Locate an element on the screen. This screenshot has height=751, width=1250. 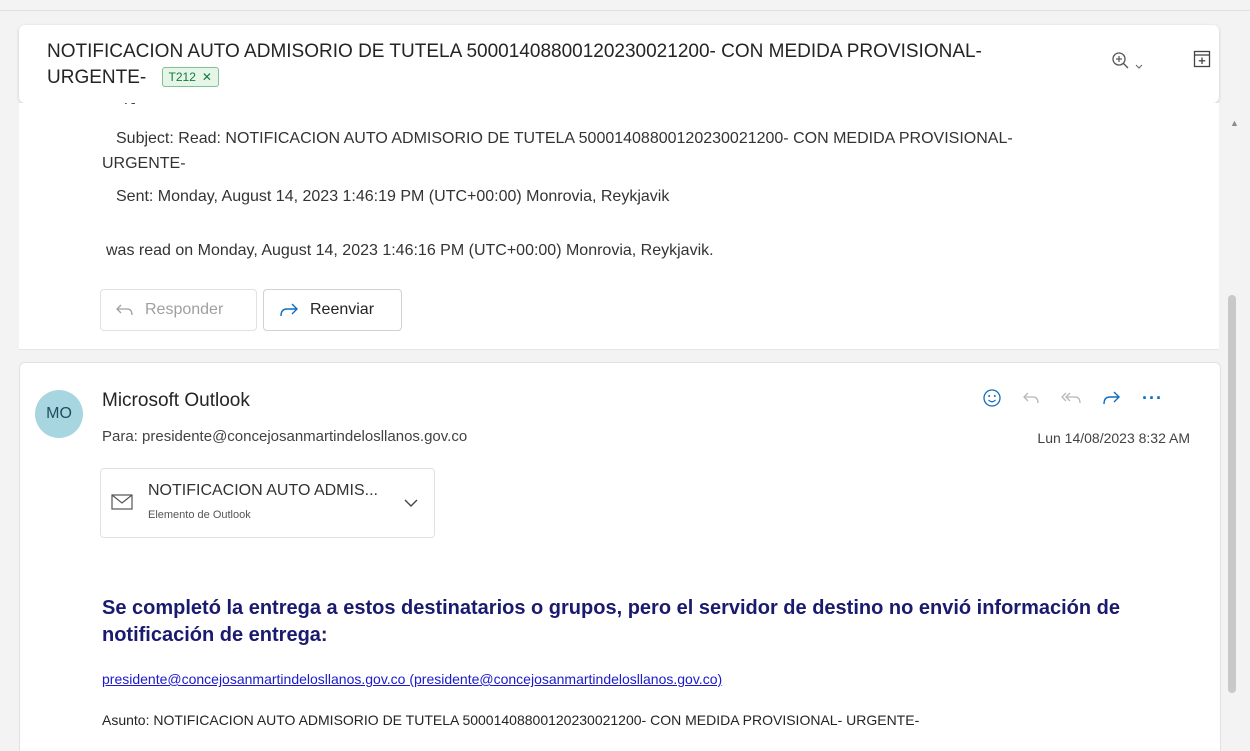
sender-name: Microsoft Outlook is located at coordinates (176, 401).